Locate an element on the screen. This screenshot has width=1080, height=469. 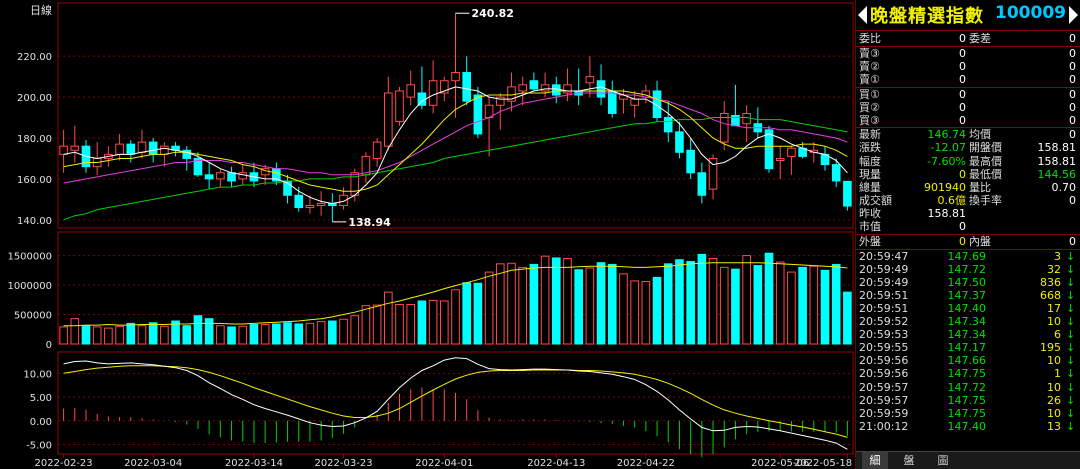
buy-level-volume: 0 is located at coordinates (1072, 107).